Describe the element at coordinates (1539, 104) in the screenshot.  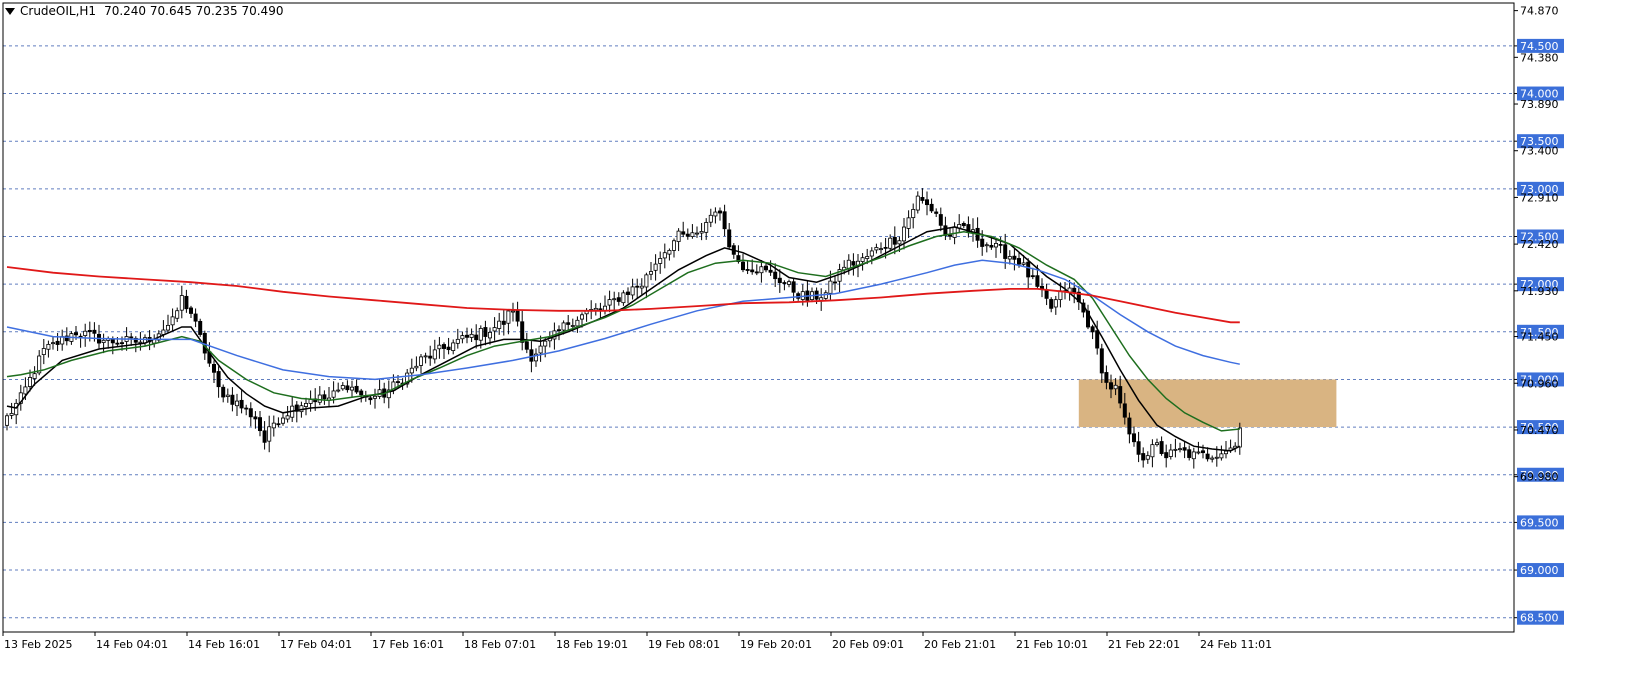
I see `price-label-text: 73.890` at that location.